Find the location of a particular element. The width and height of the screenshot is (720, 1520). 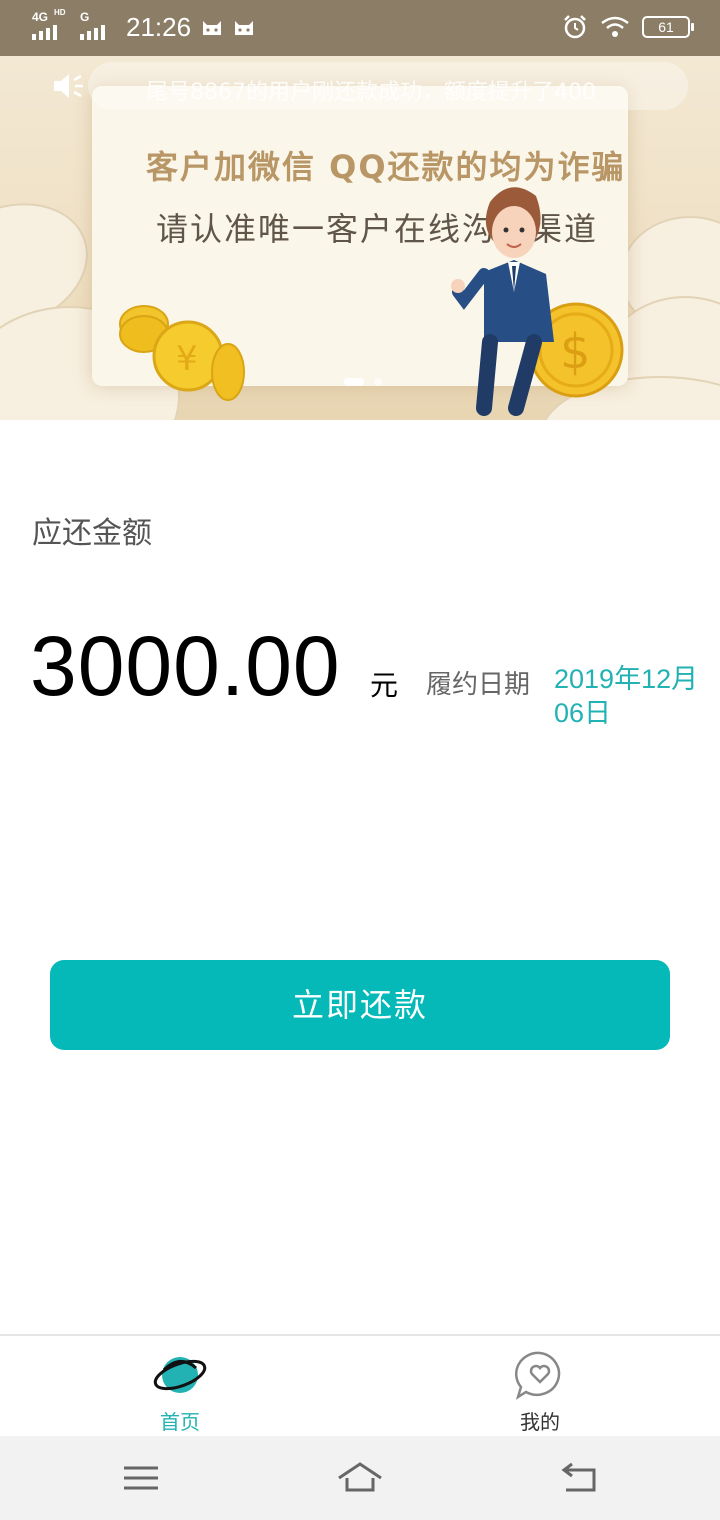

signal-2-icon: G is located at coordinates (95, 25).